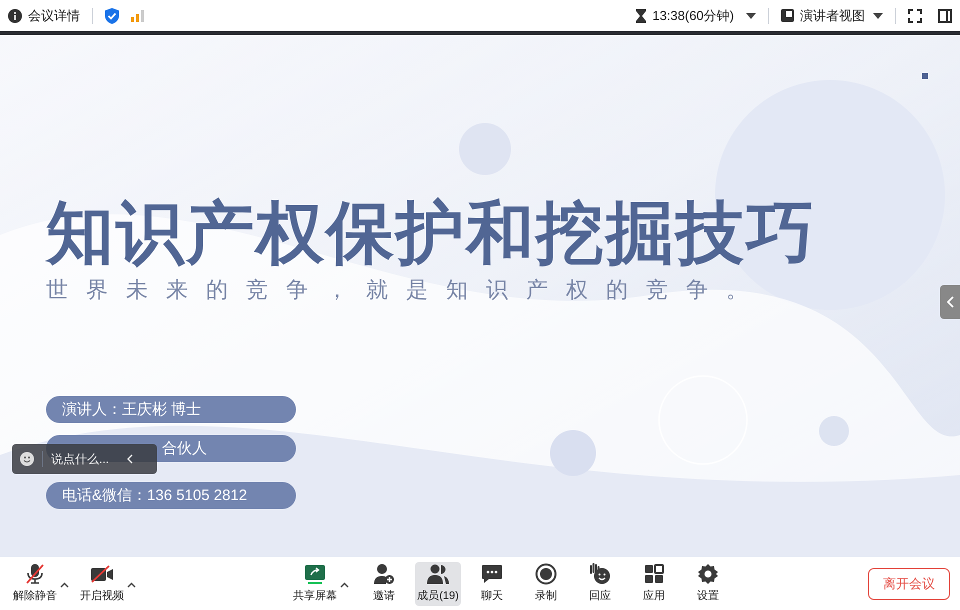 The image size is (960, 610). What do you see at coordinates (171, 495) in the screenshot?
I see `speaker-info-label: 电话&微信：136 5105 2812` at bounding box center [171, 495].